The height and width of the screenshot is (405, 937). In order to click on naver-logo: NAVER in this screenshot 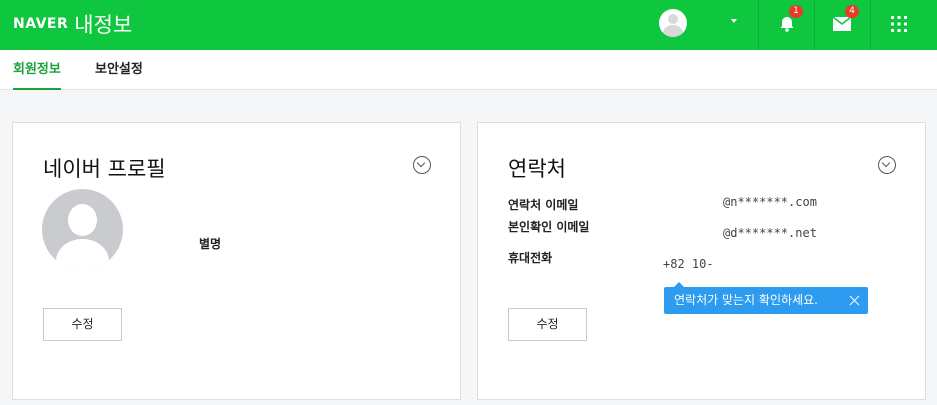, I will do `click(40, 24)`.